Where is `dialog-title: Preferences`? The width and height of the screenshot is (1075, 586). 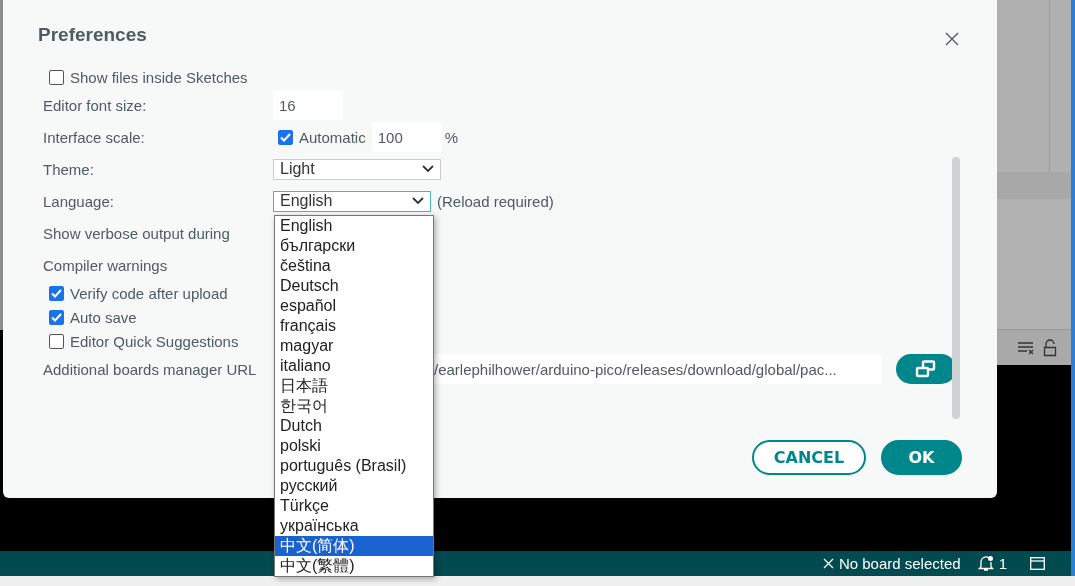
dialog-title: Preferences is located at coordinates (92, 35).